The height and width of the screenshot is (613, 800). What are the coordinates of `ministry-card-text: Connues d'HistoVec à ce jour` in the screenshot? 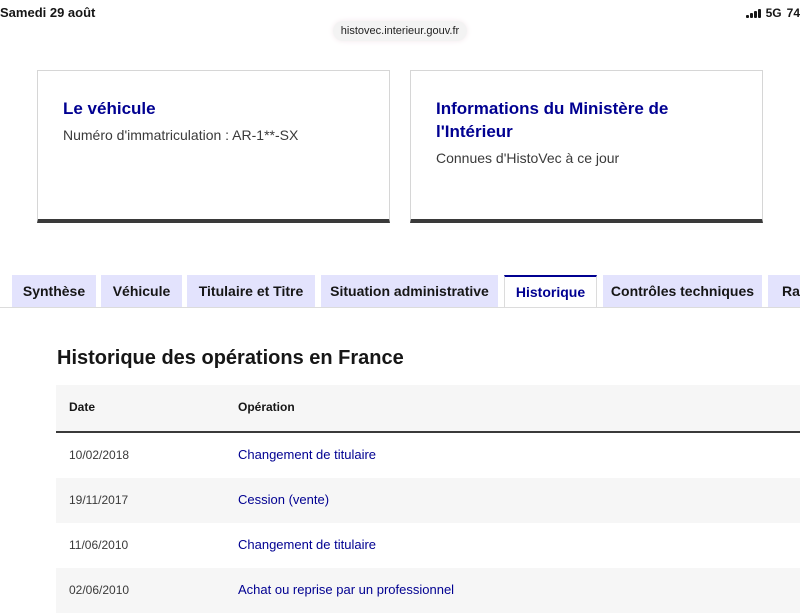 It's located at (528, 158).